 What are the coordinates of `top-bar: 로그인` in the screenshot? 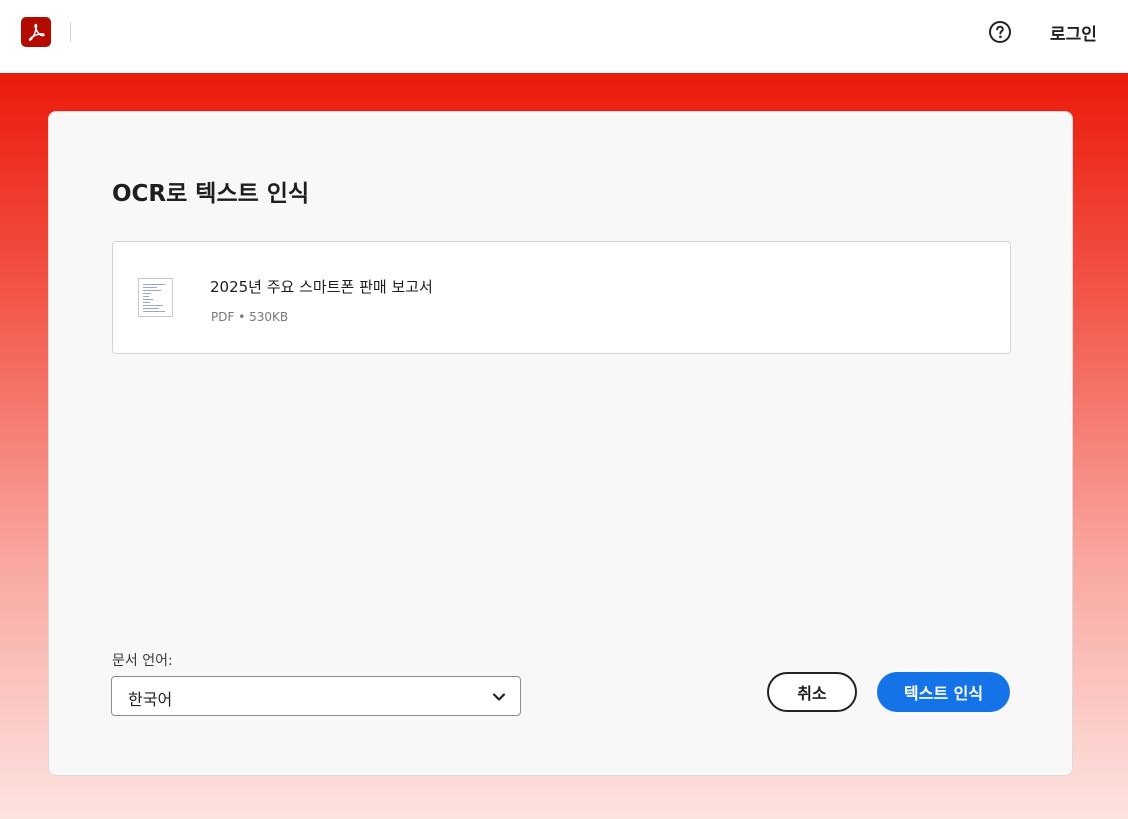 It's located at (564, 36).